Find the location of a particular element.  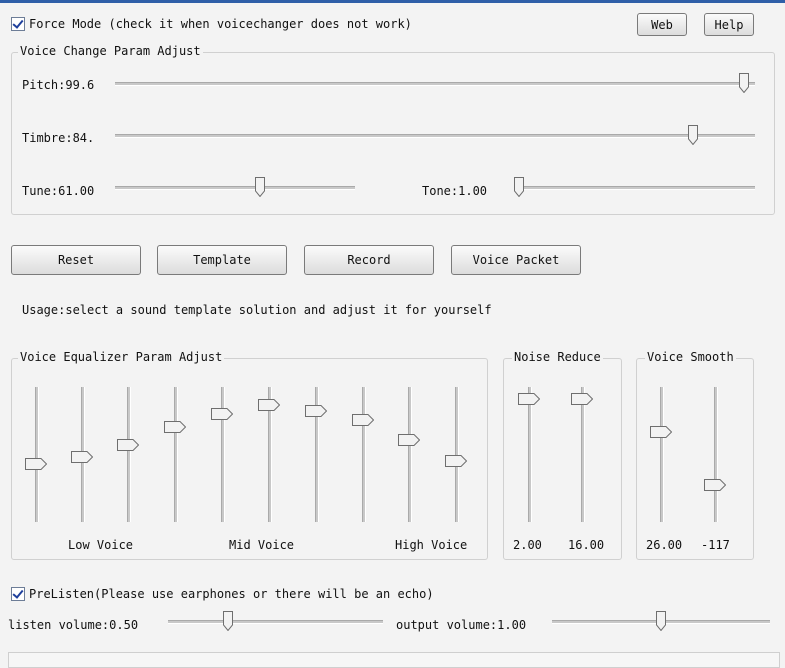

status-bar is located at coordinates (394, 660).